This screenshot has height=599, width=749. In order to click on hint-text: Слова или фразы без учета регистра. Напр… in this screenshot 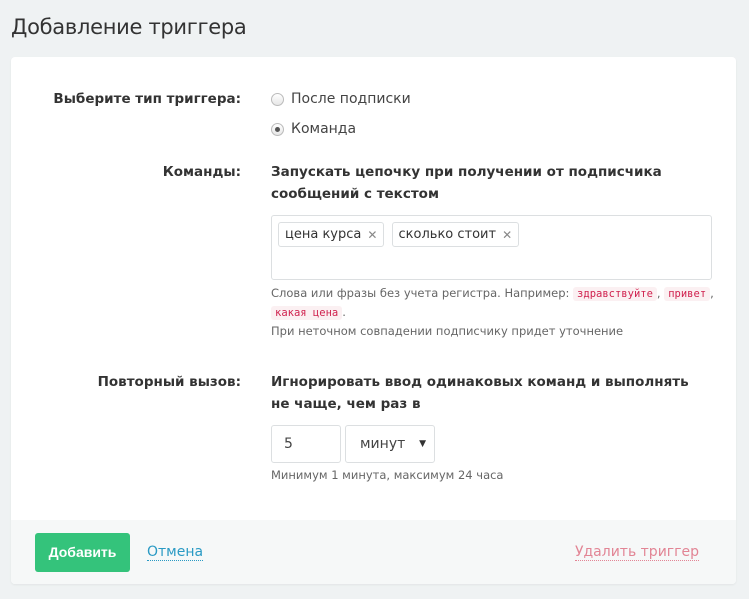, I will do `click(420, 293)`.